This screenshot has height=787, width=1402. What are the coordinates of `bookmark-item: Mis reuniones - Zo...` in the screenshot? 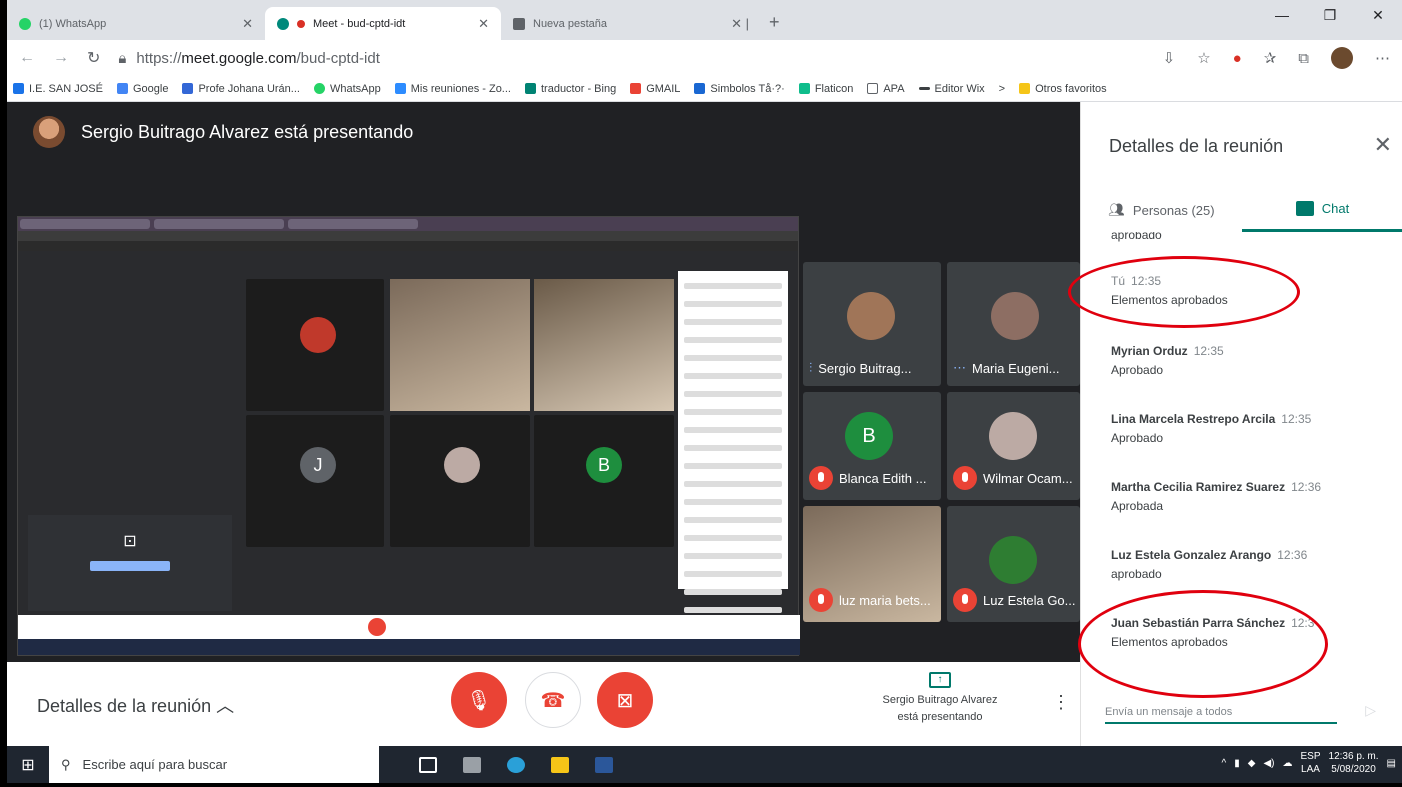 It's located at (452, 89).